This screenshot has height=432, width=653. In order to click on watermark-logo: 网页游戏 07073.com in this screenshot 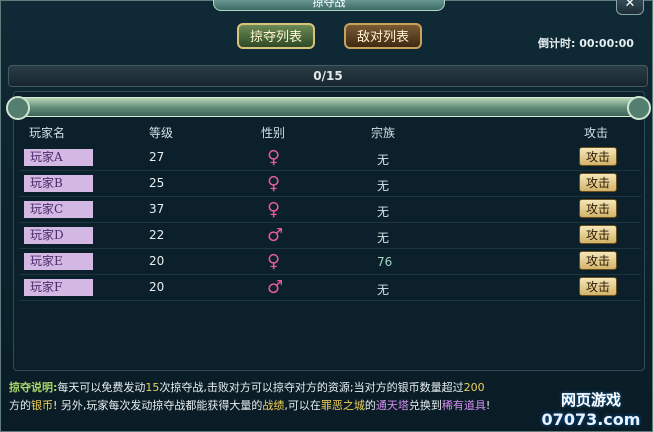, I will do `click(591, 409)`.